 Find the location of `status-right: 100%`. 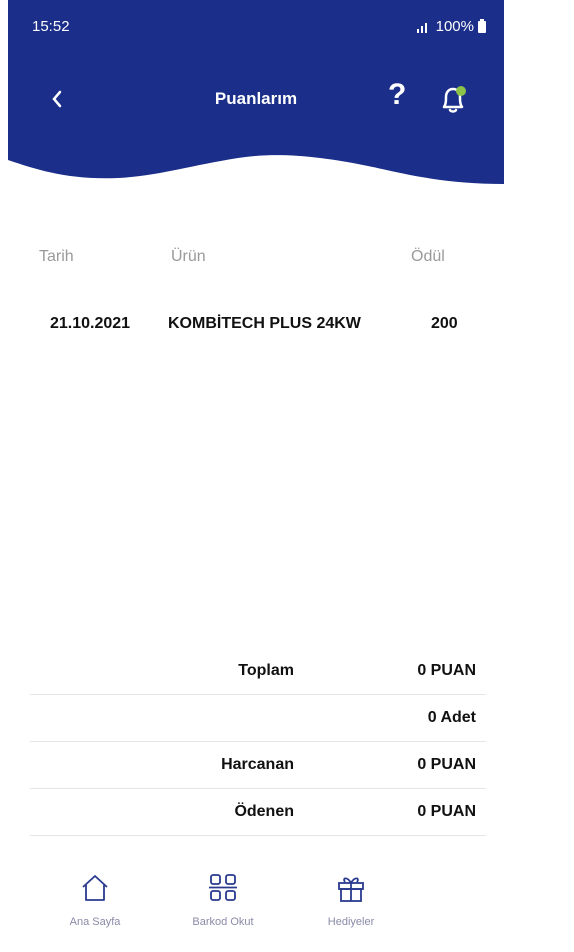

status-right: 100% is located at coordinates (451, 26).